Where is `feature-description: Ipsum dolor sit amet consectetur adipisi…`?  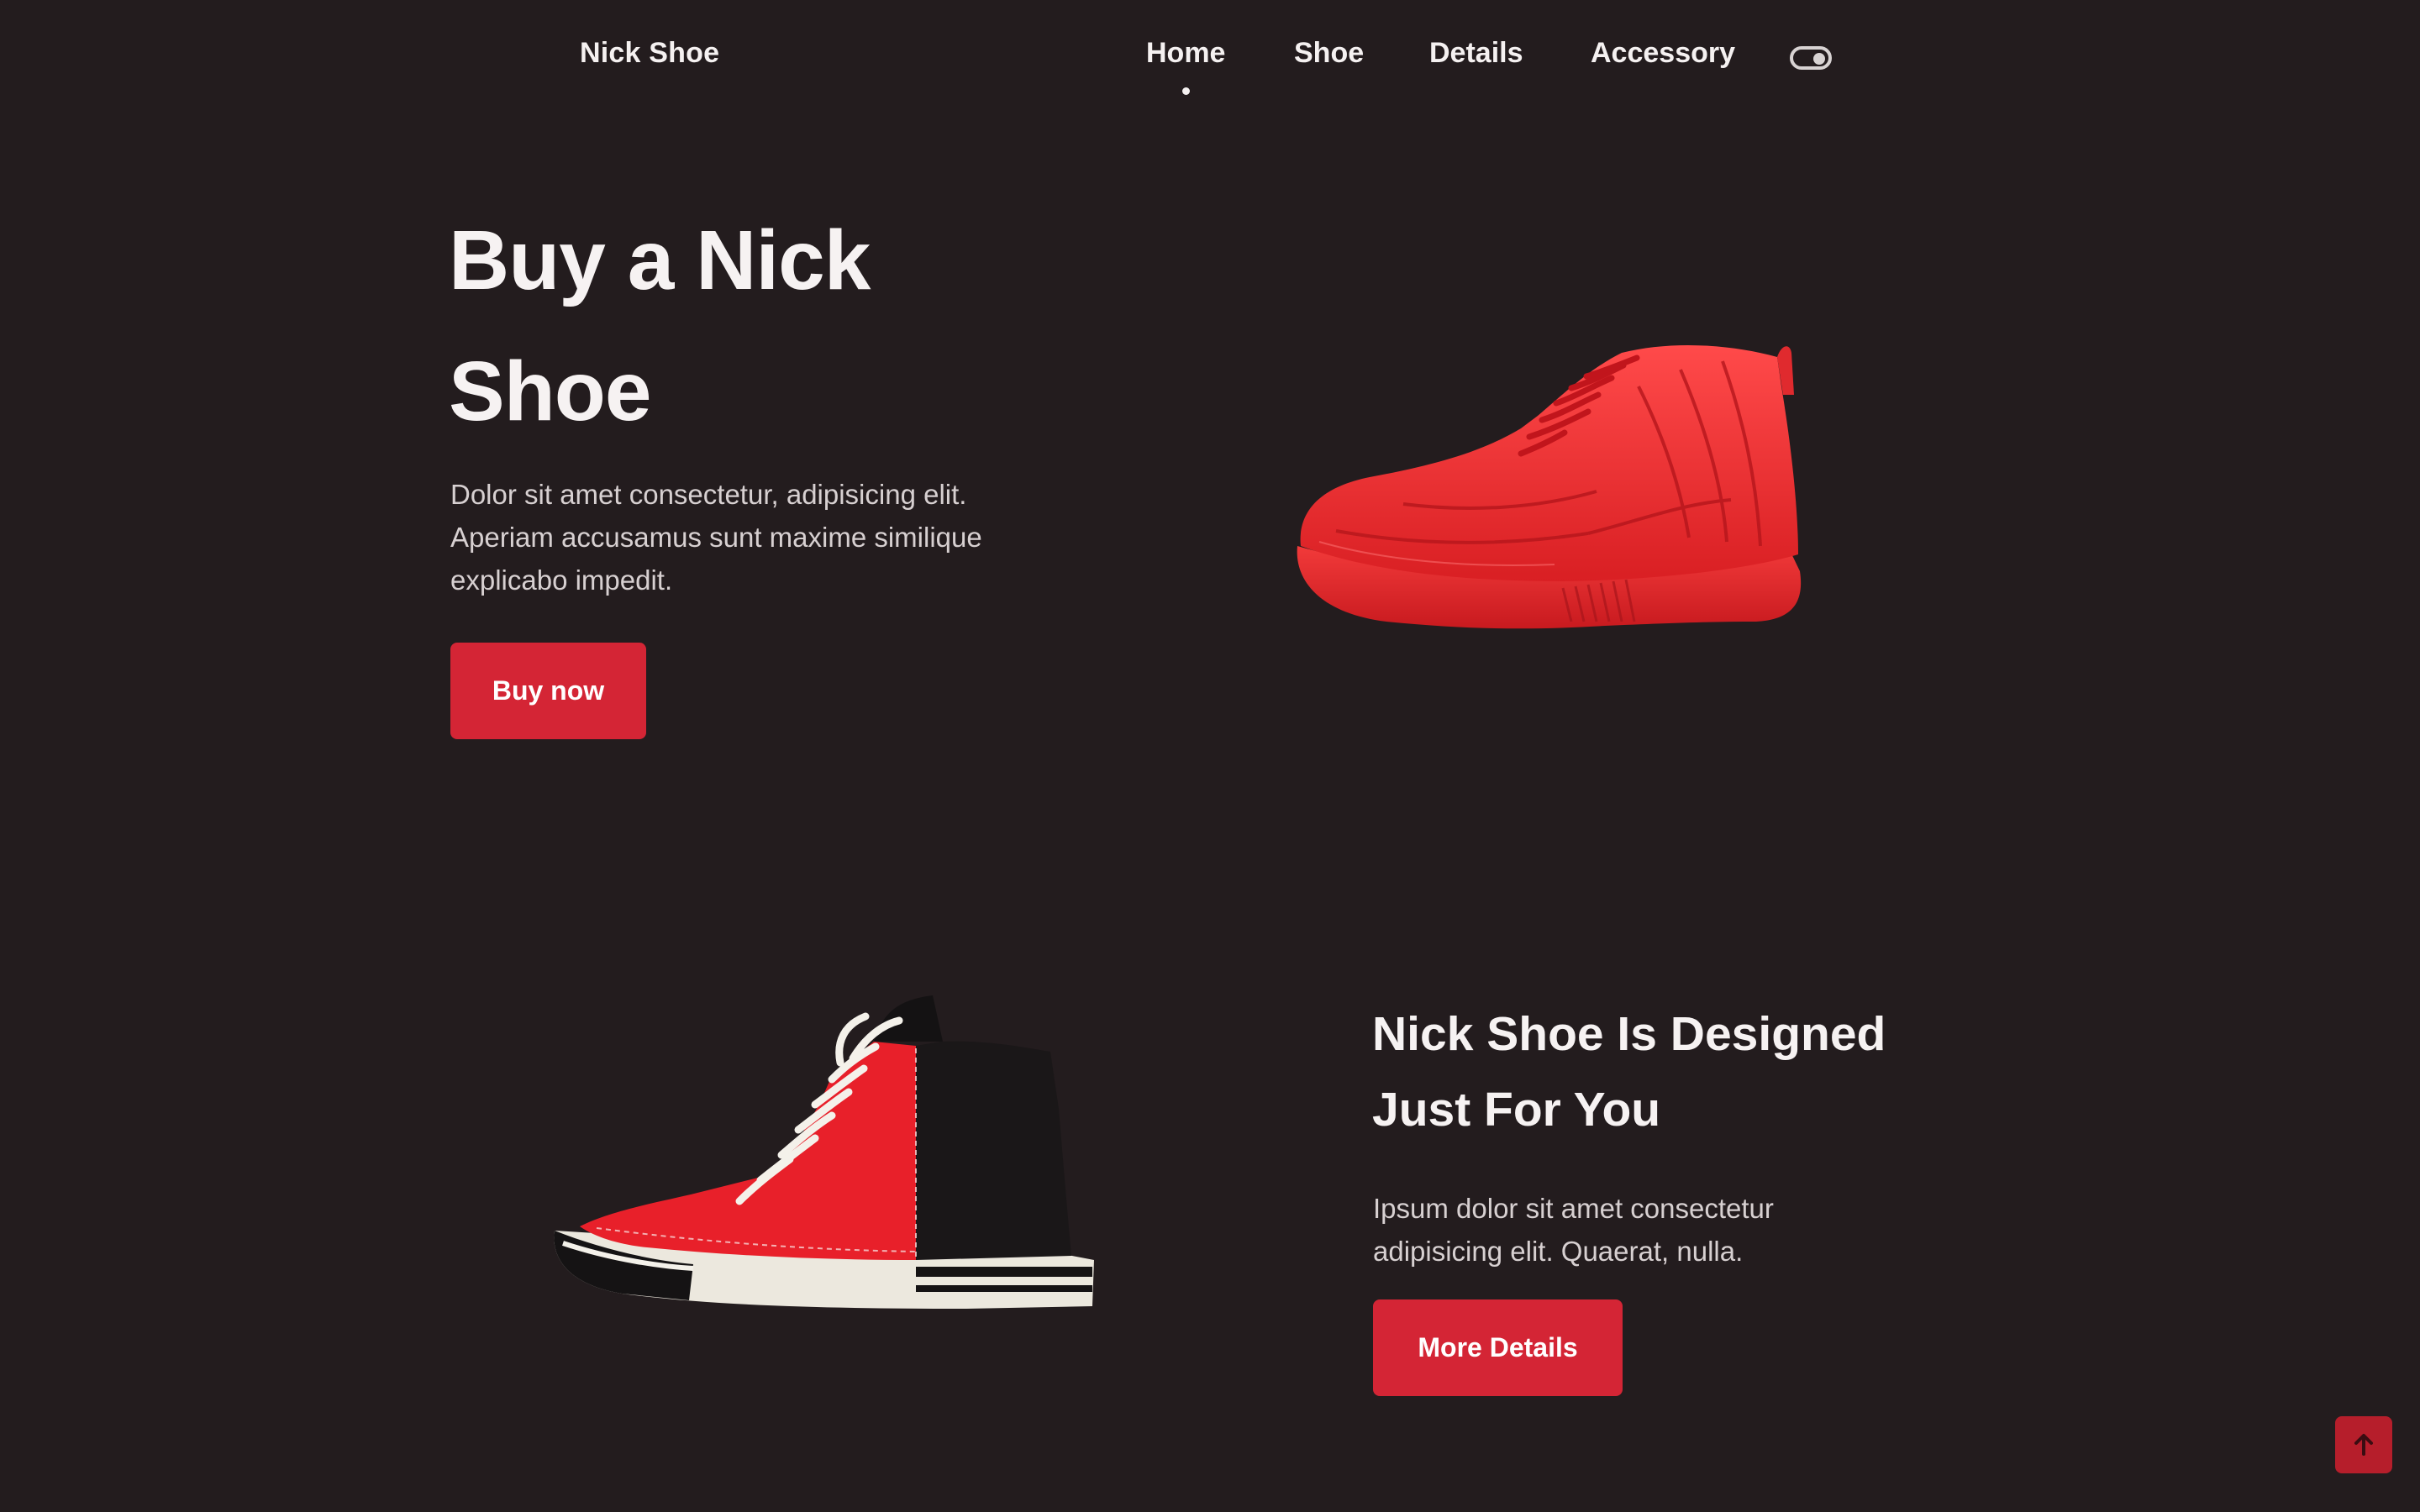 feature-description: Ipsum dolor sit amet consectetur adipisi… is located at coordinates (1642, 1230).